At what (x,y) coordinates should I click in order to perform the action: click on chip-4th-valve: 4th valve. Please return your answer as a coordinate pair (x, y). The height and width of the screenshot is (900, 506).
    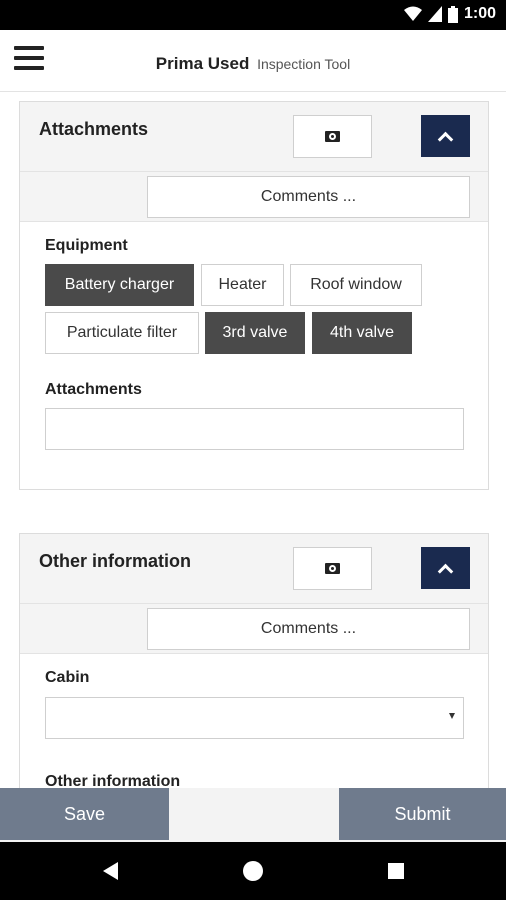
    Looking at the image, I should click on (362, 333).